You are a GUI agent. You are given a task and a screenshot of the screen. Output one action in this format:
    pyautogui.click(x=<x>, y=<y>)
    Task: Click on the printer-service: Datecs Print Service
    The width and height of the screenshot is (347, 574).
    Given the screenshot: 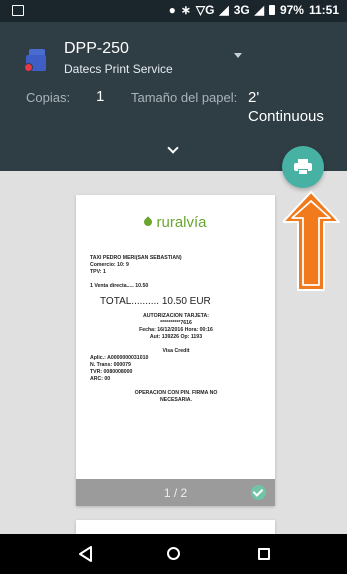 What is the action you would take?
    pyautogui.click(x=118, y=69)
    